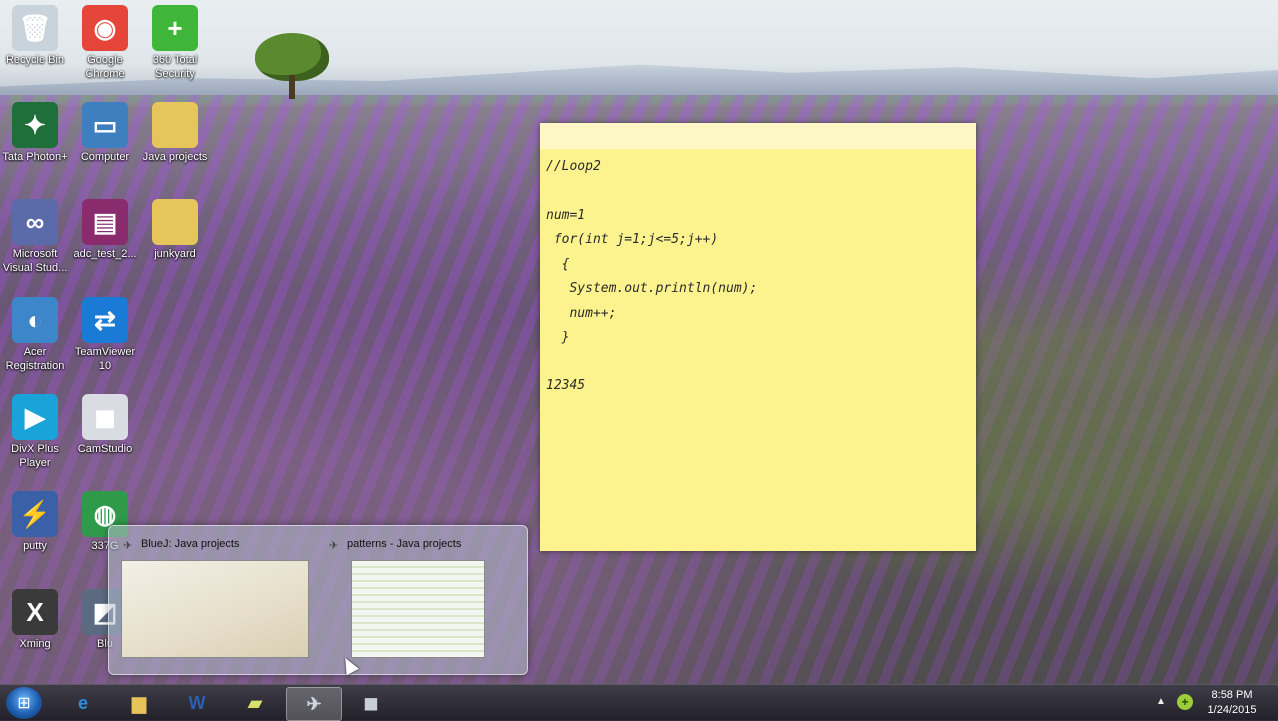 The width and height of the screenshot is (1278, 721). I want to click on desktop-icon: ⇄ TeamViewer 10, so click(105, 335).